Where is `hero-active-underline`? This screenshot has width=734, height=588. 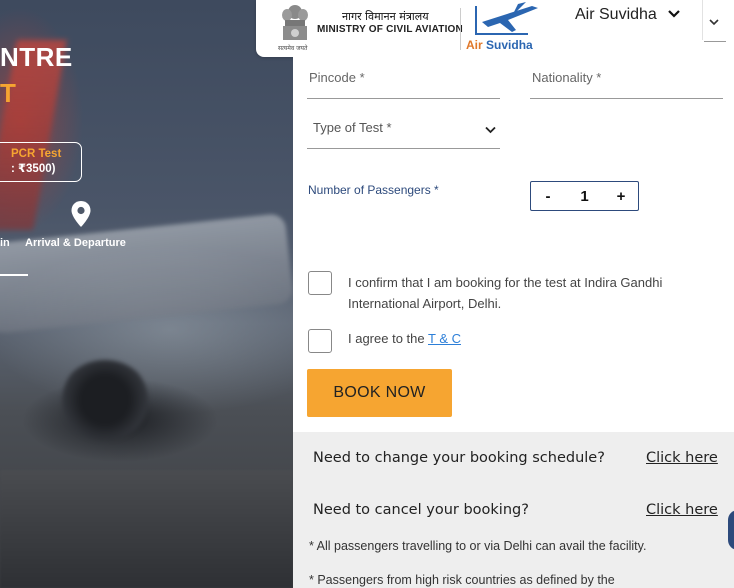 hero-active-underline is located at coordinates (14, 275).